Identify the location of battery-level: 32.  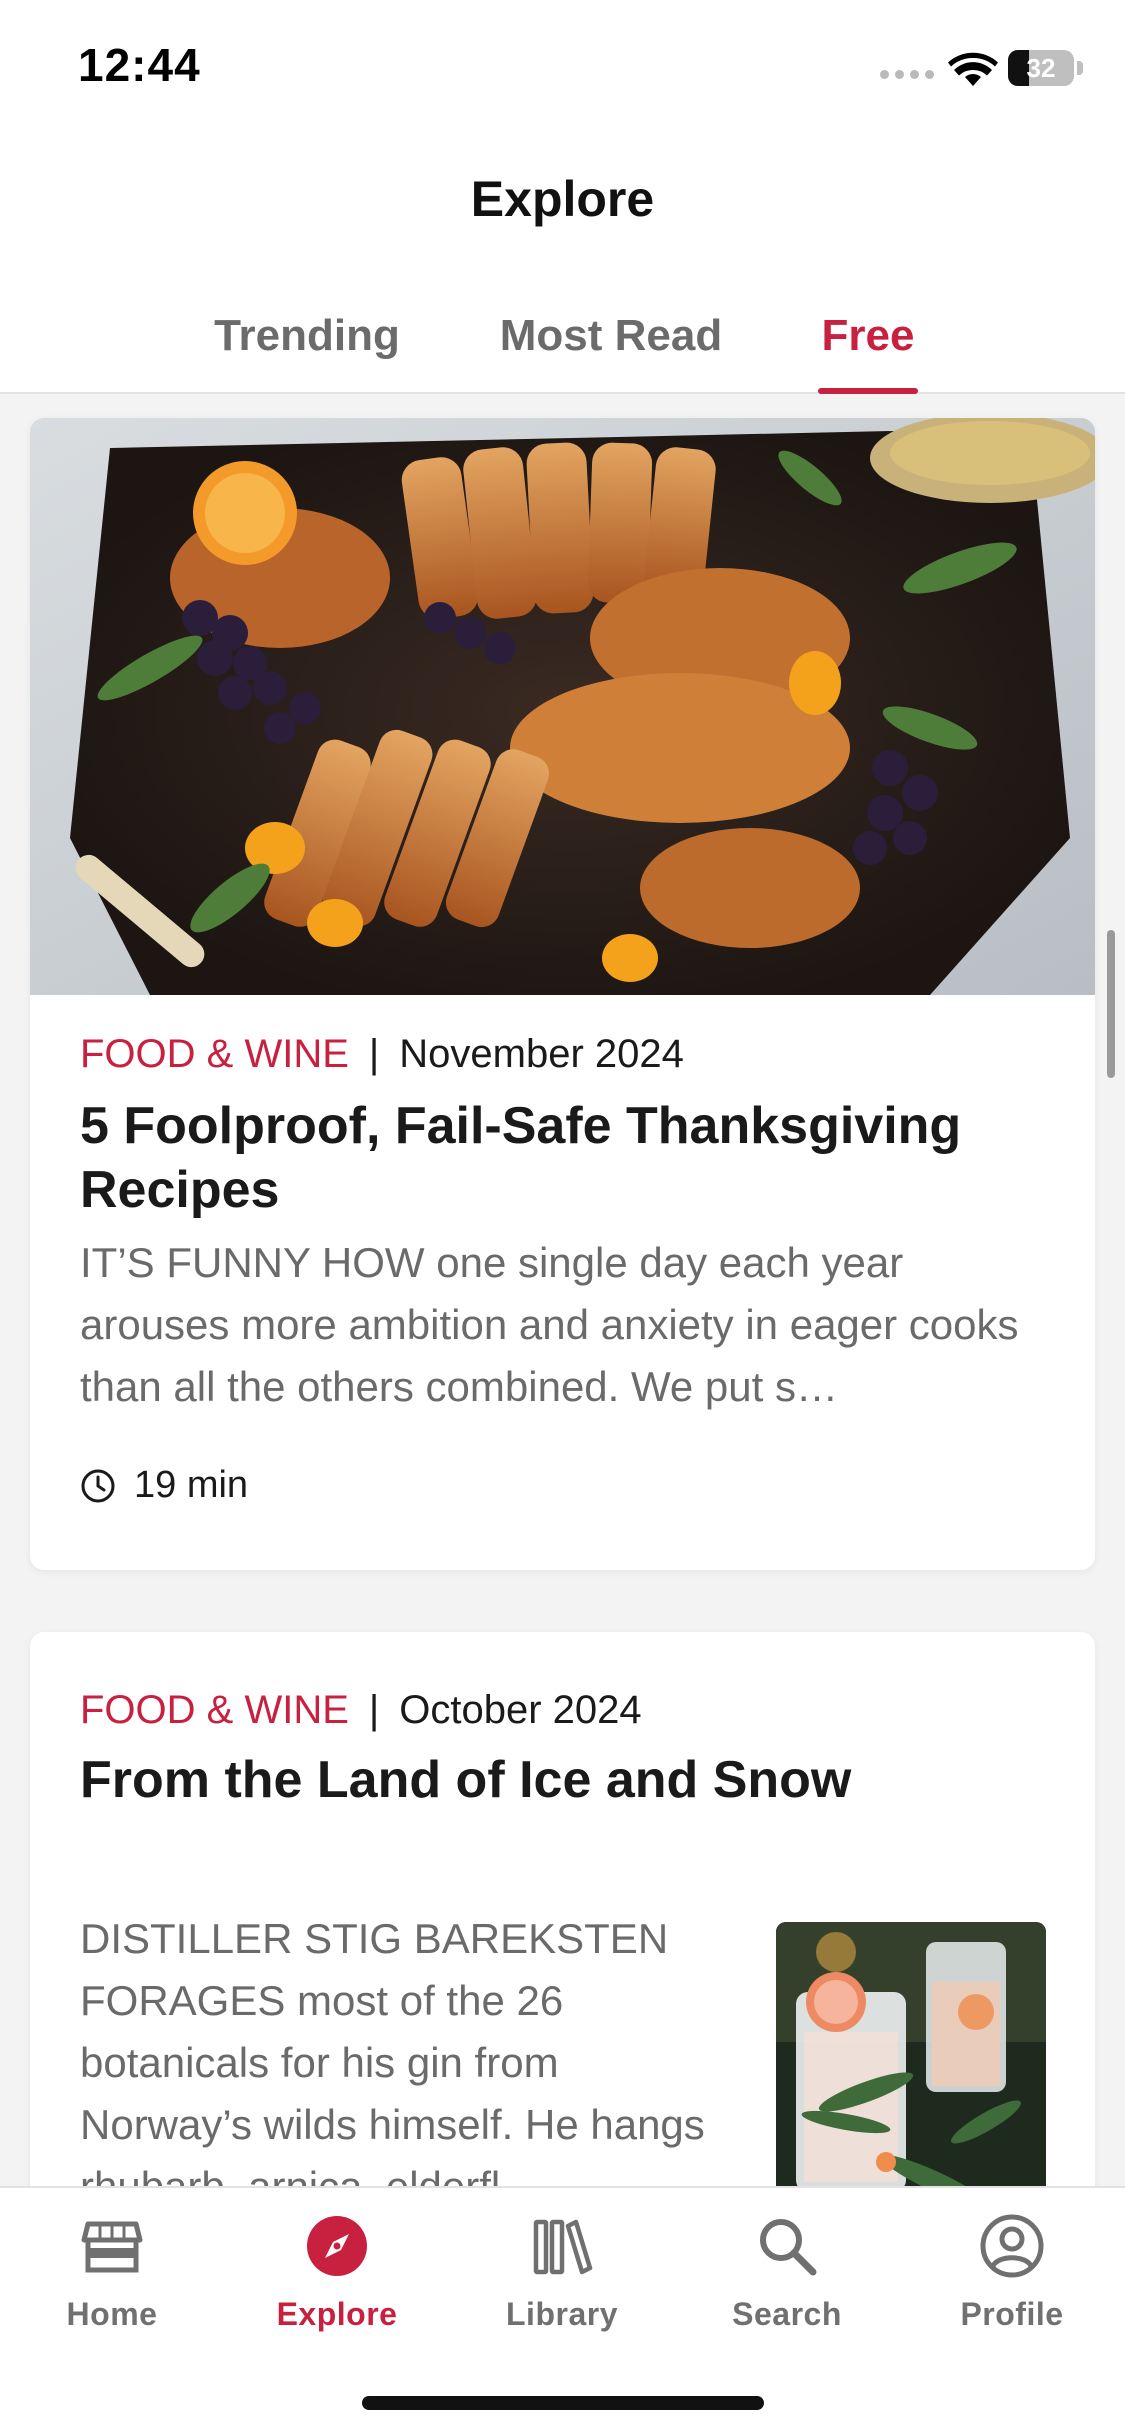
(1041, 68).